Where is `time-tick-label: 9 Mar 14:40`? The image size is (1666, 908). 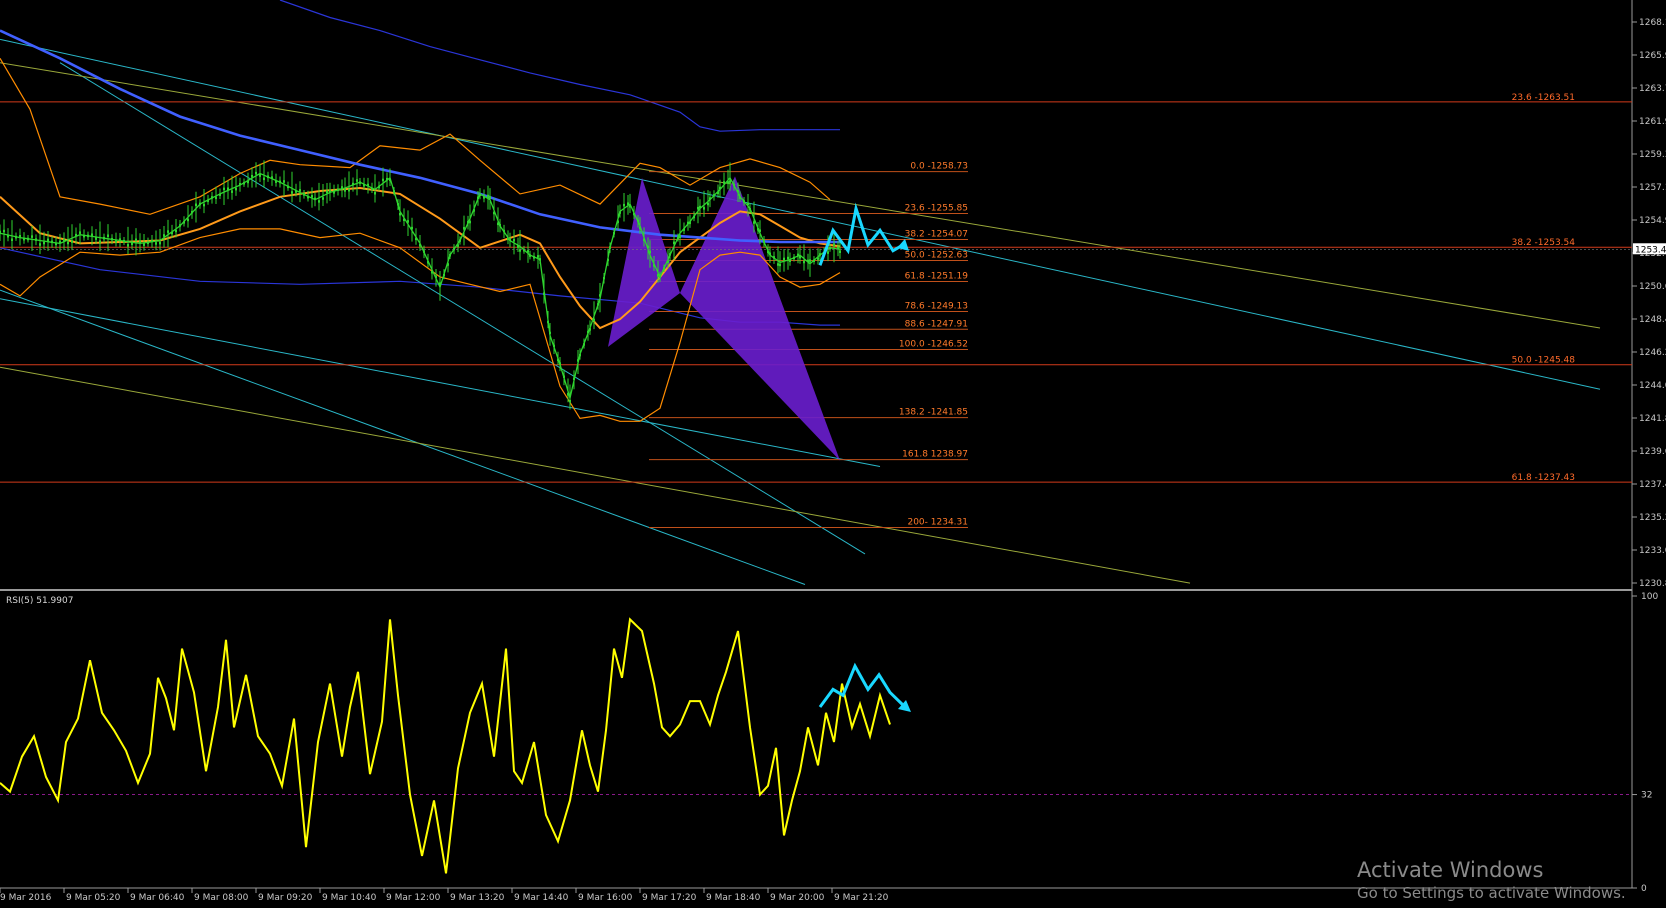
time-tick-label: 9 Mar 14:40 is located at coordinates (541, 898).